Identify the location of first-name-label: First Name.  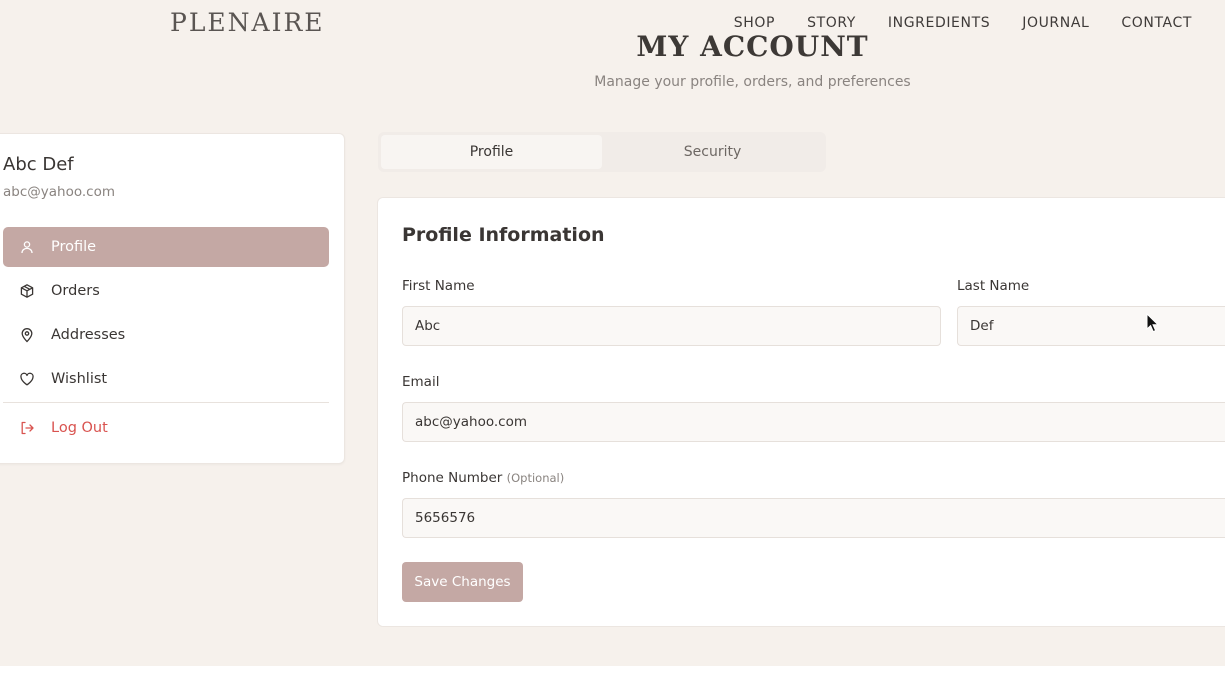
(438, 286).